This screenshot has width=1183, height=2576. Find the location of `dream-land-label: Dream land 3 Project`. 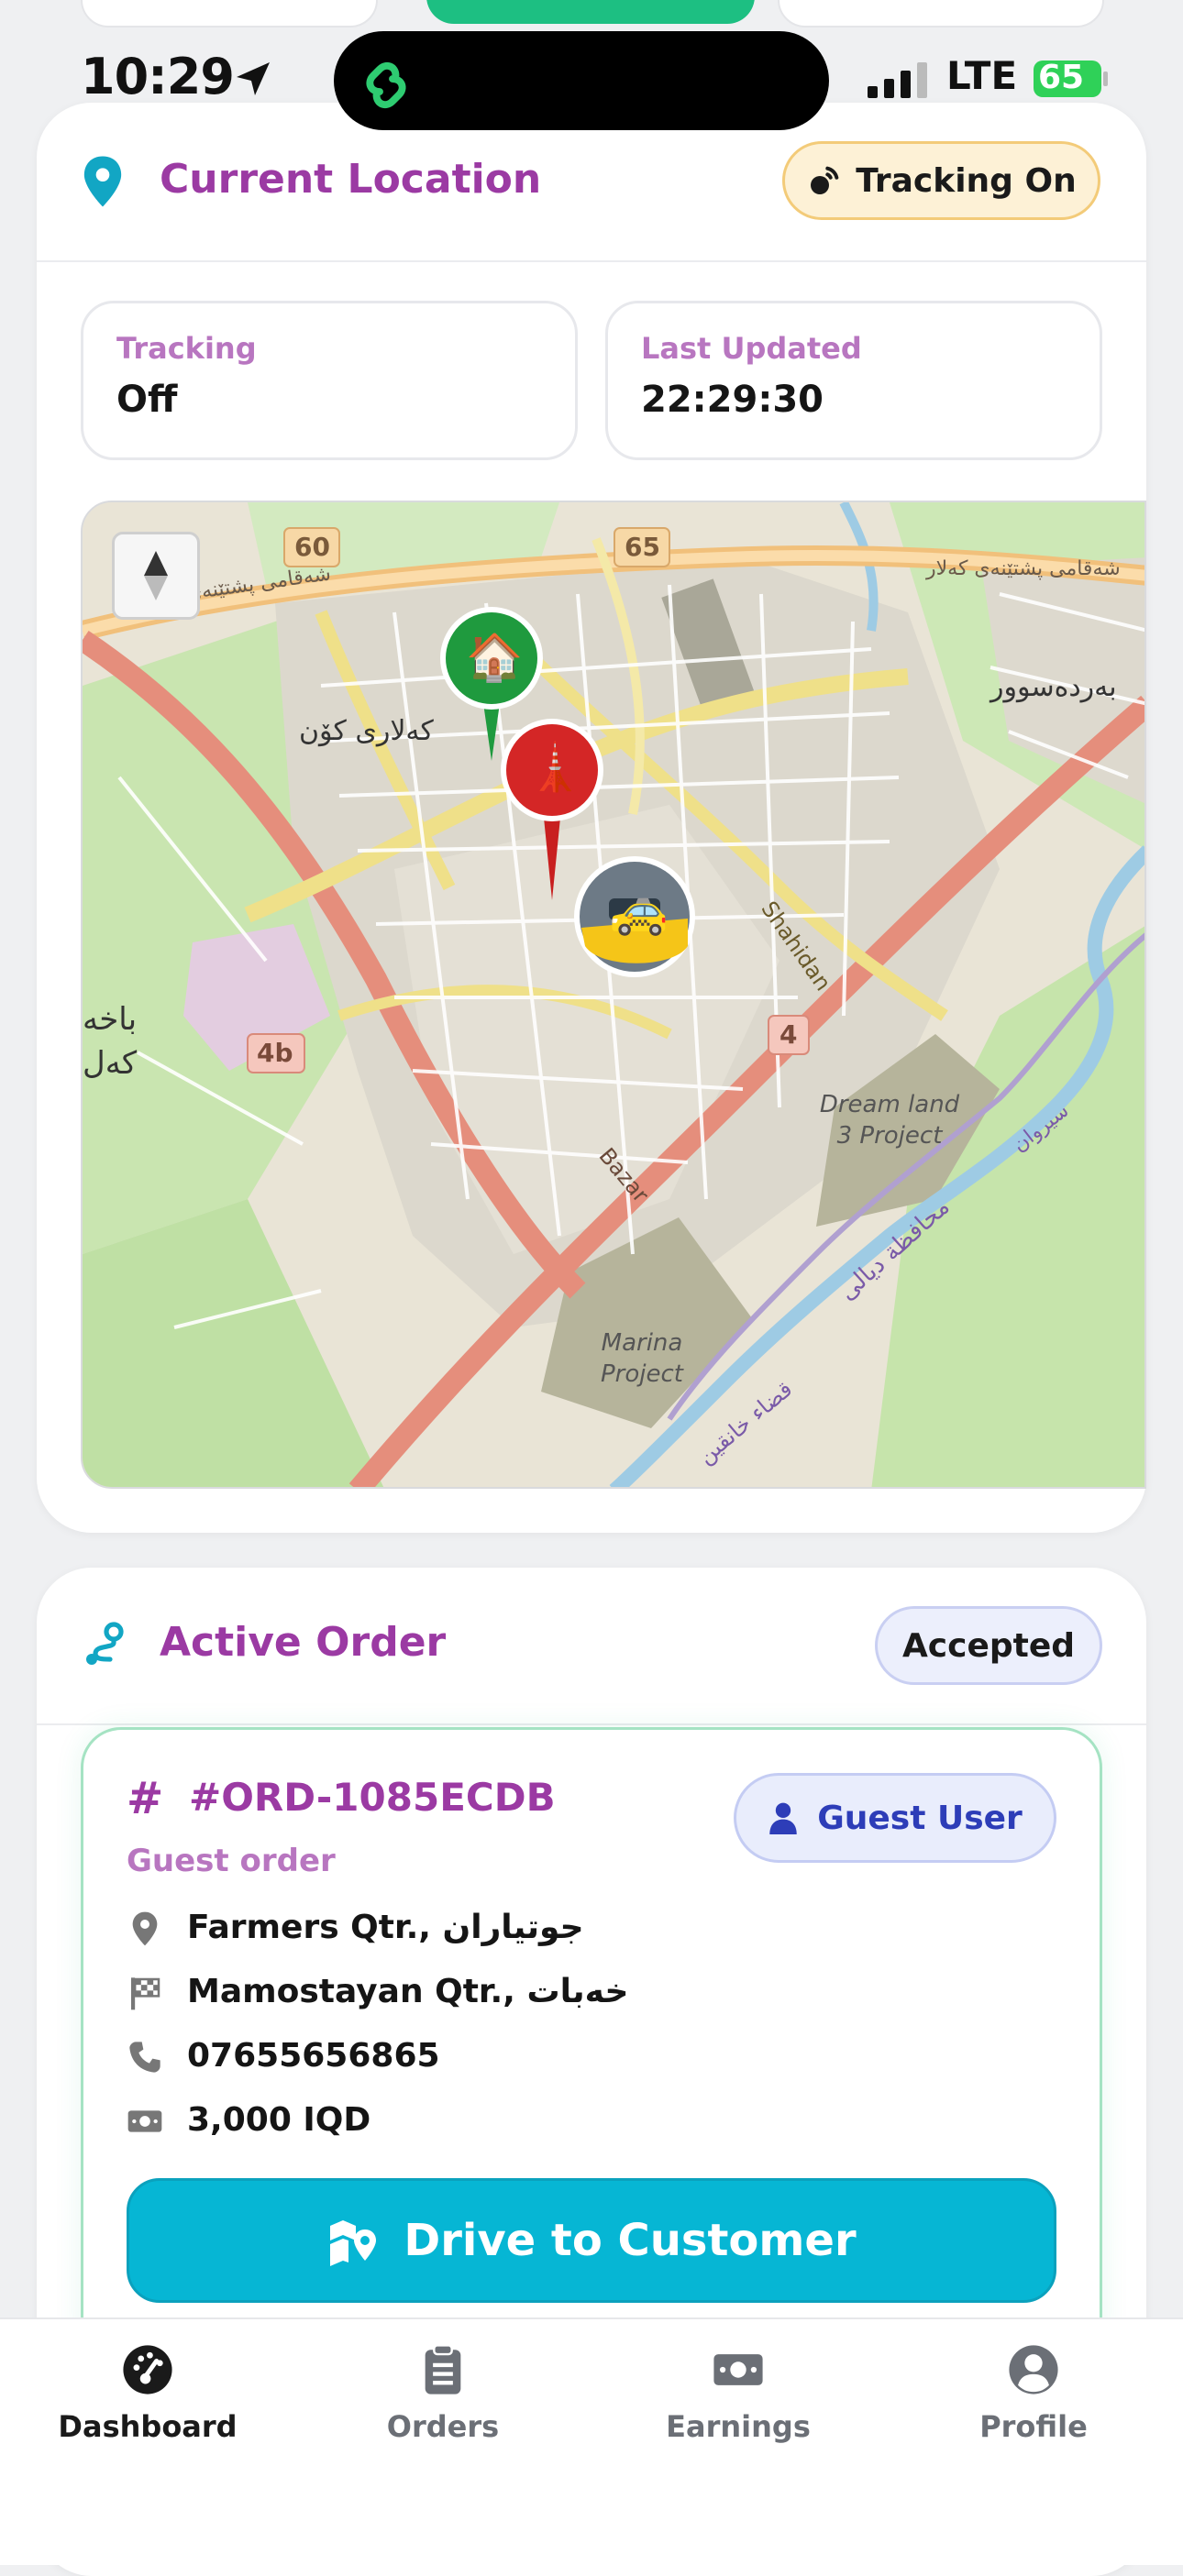

dream-land-label: Dream land 3 Project is located at coordinates (889, 1120).